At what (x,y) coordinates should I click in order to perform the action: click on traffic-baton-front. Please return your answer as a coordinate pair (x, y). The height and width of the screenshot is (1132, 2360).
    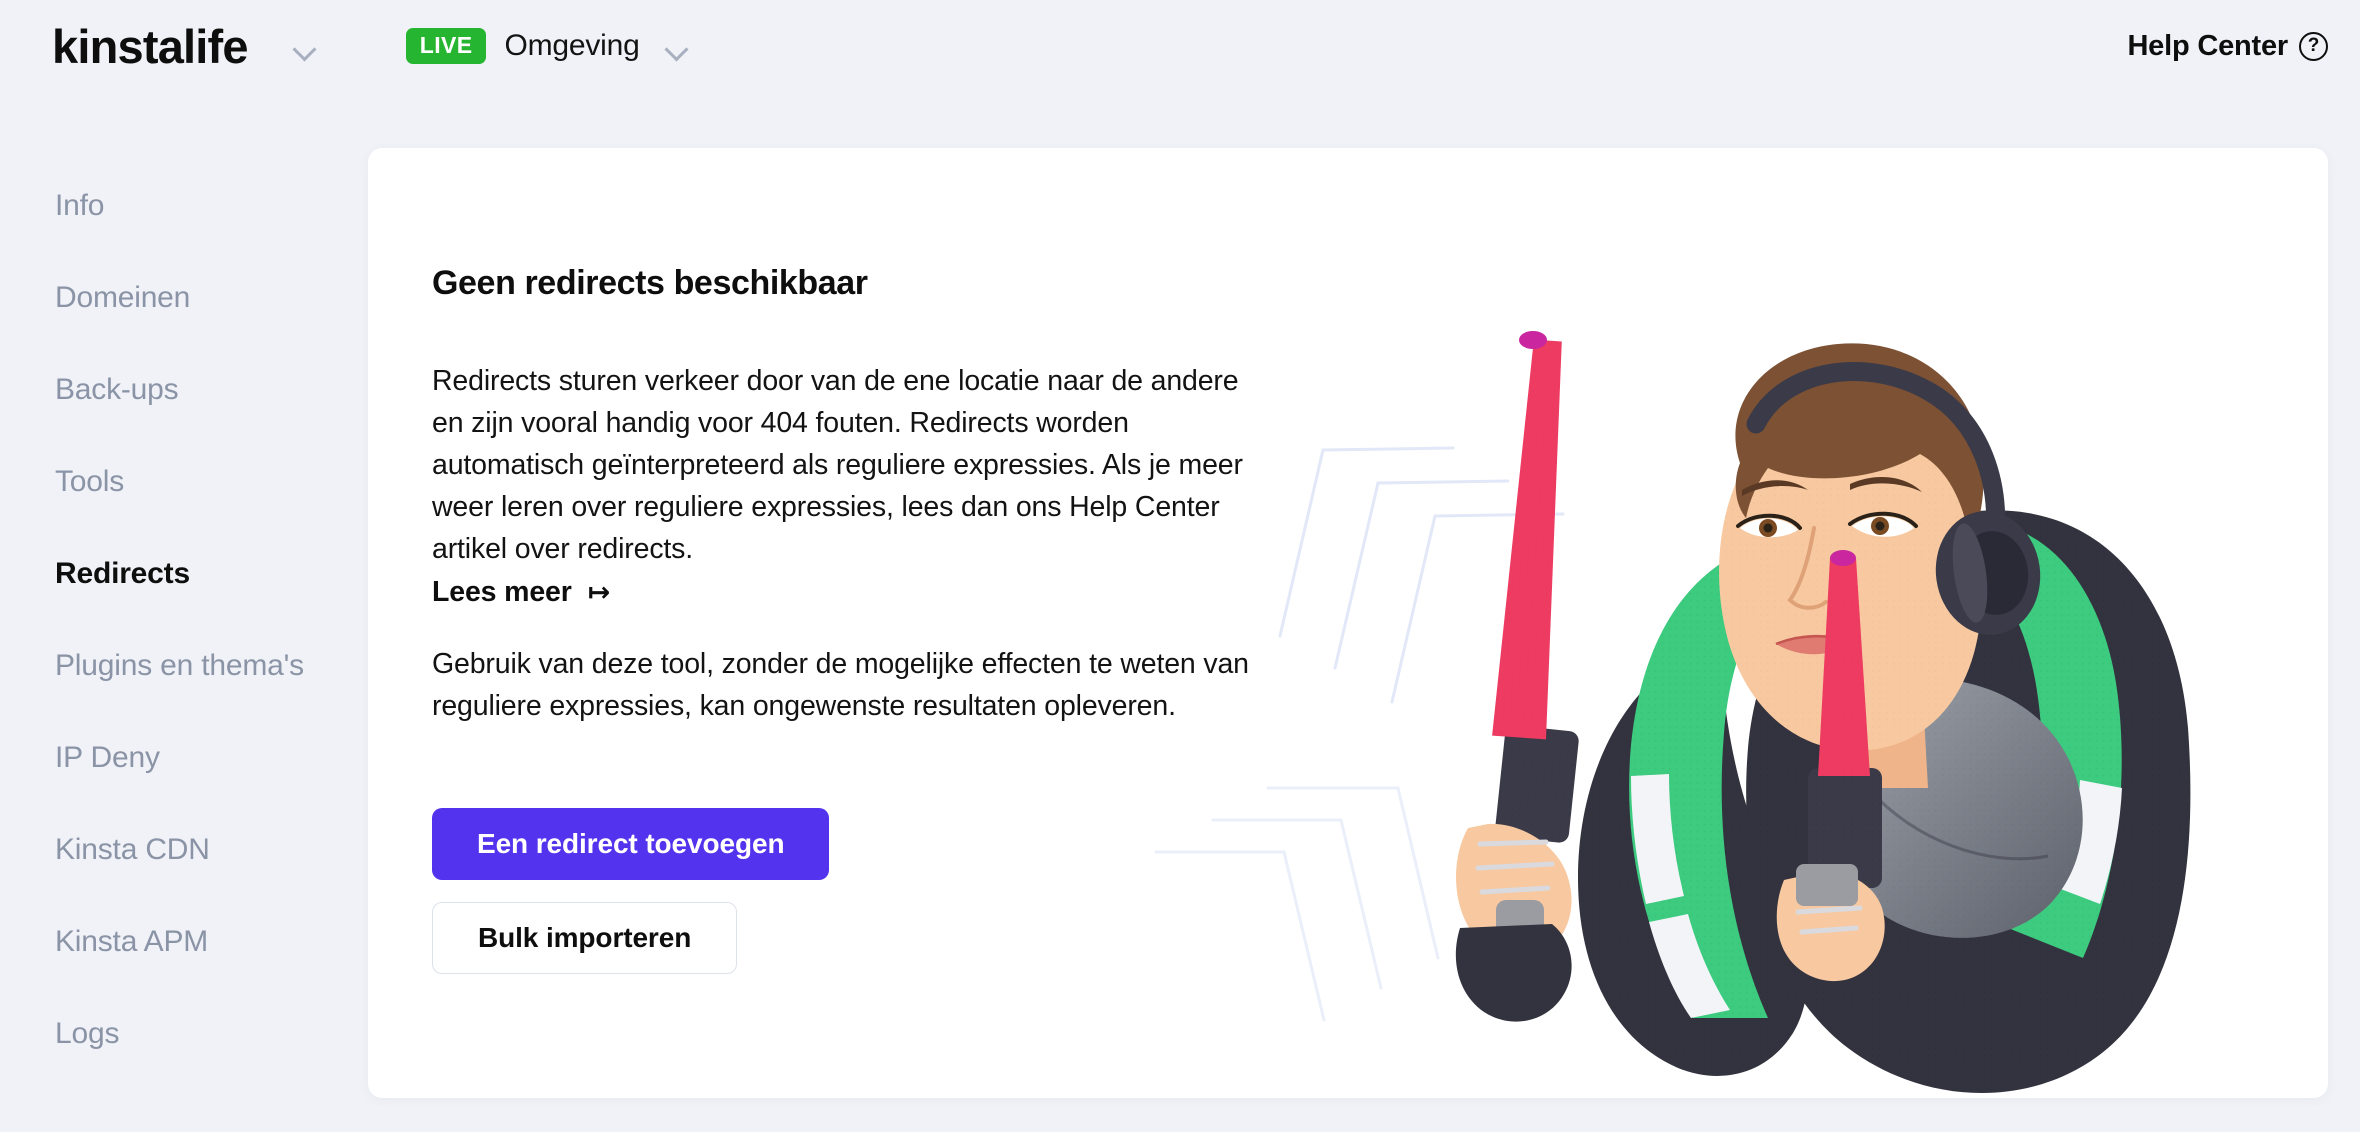
    Looking at the image, I should click on (1830, 766).